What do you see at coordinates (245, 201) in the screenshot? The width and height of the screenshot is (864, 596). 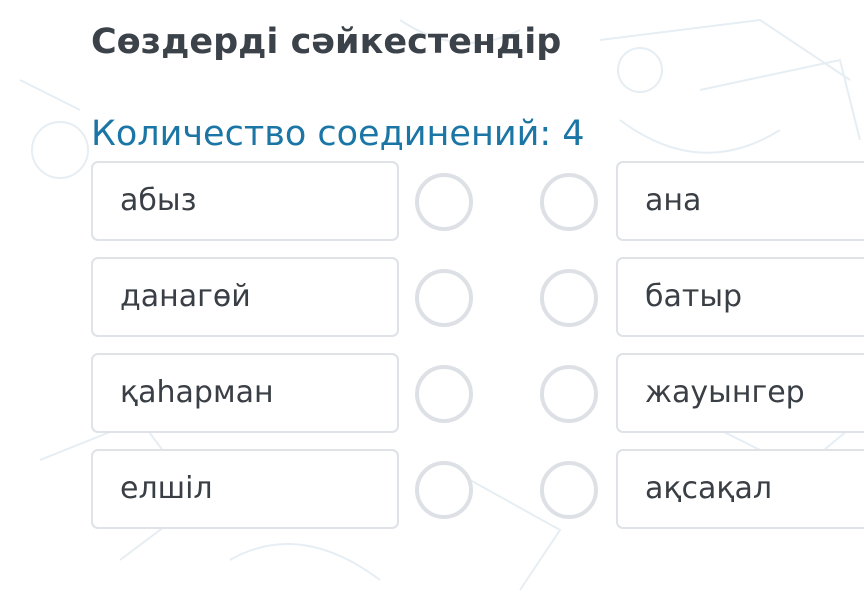 I see `left-word-box: абыз` at bounding box center [245, 201].